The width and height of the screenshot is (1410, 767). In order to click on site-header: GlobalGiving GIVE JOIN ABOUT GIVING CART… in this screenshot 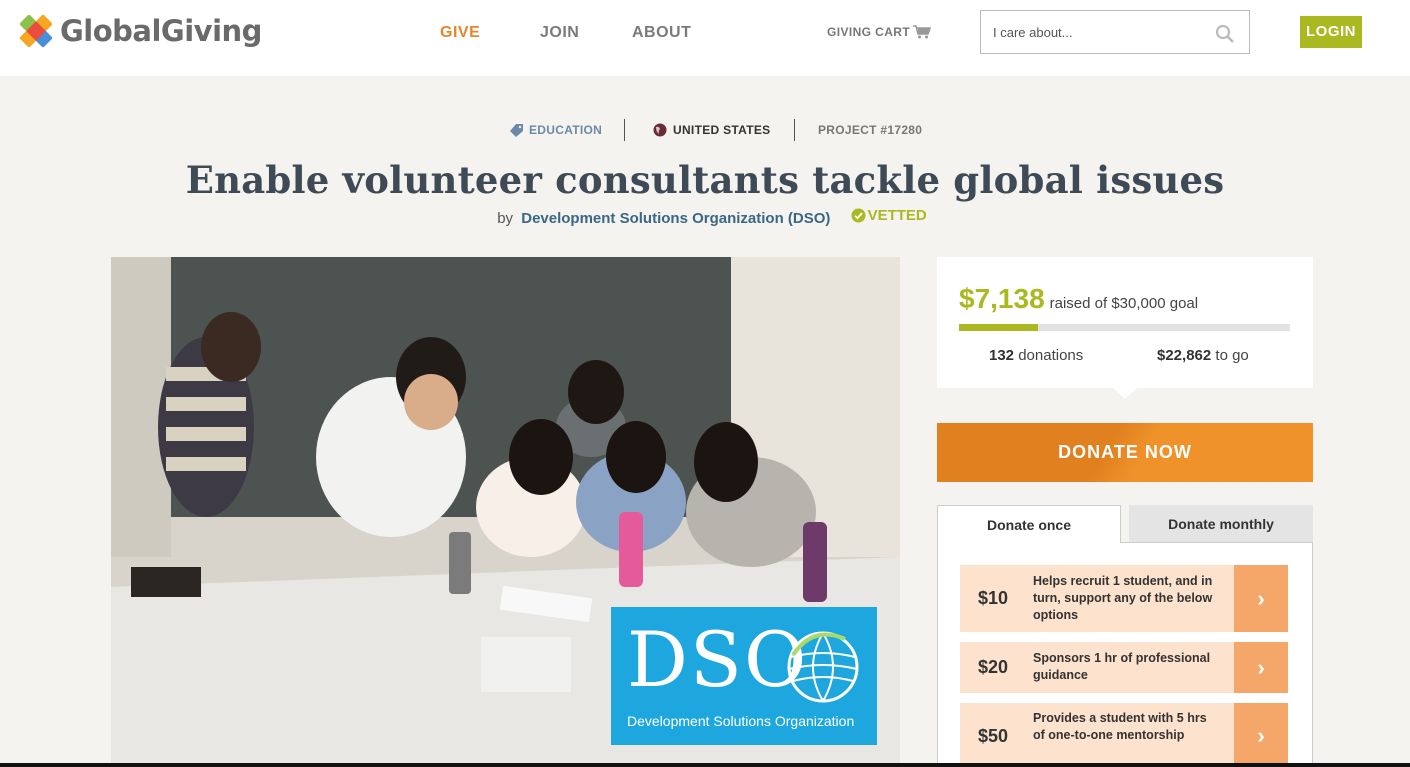, I will do `click(705, 38)`.